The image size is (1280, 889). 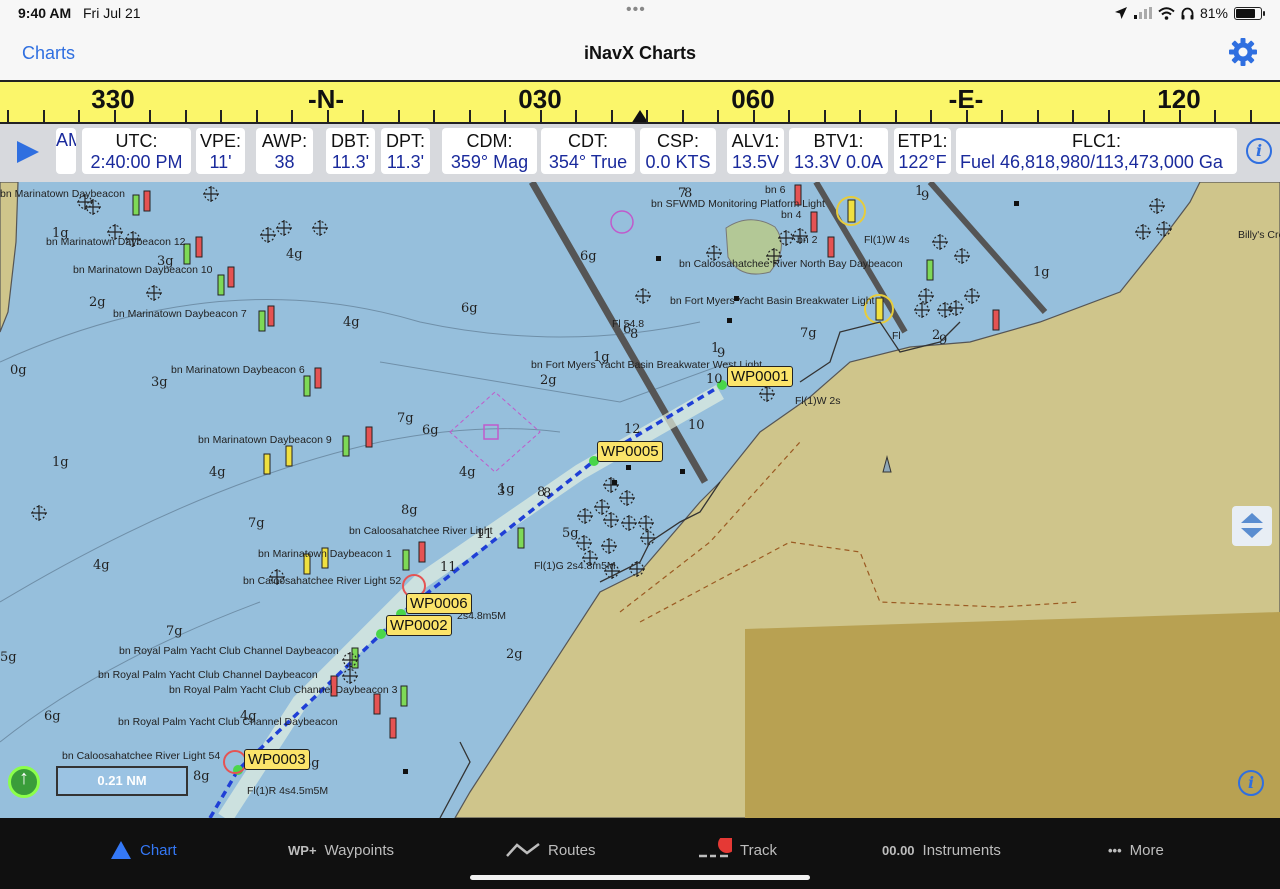 I want to click on north-up-button, so click(x=24, y=782).